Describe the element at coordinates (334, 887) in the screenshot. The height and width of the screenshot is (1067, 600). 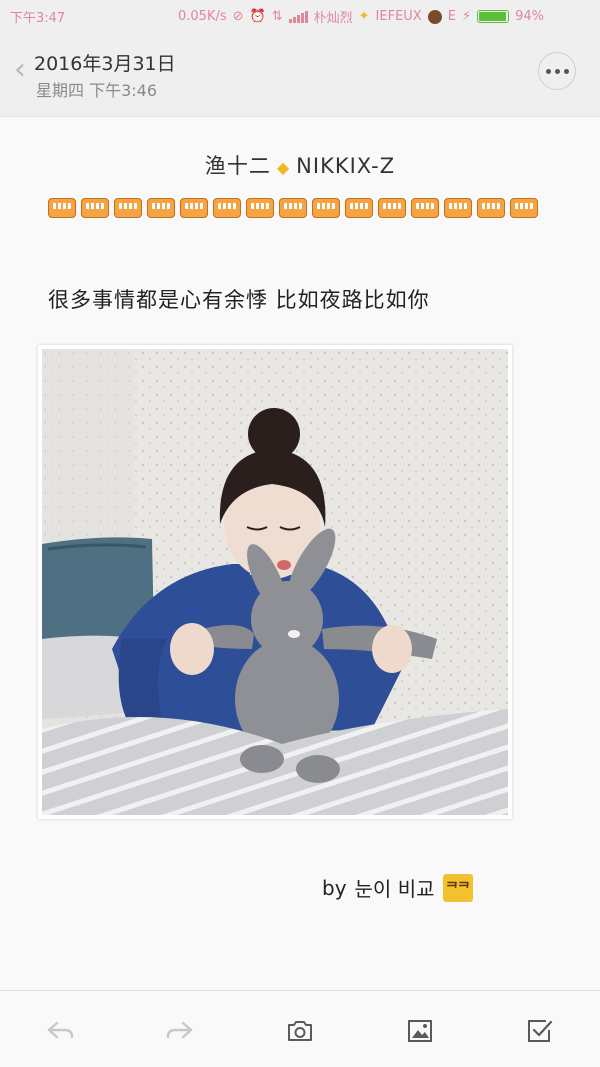
I see `signature-prefix: by` at that location.